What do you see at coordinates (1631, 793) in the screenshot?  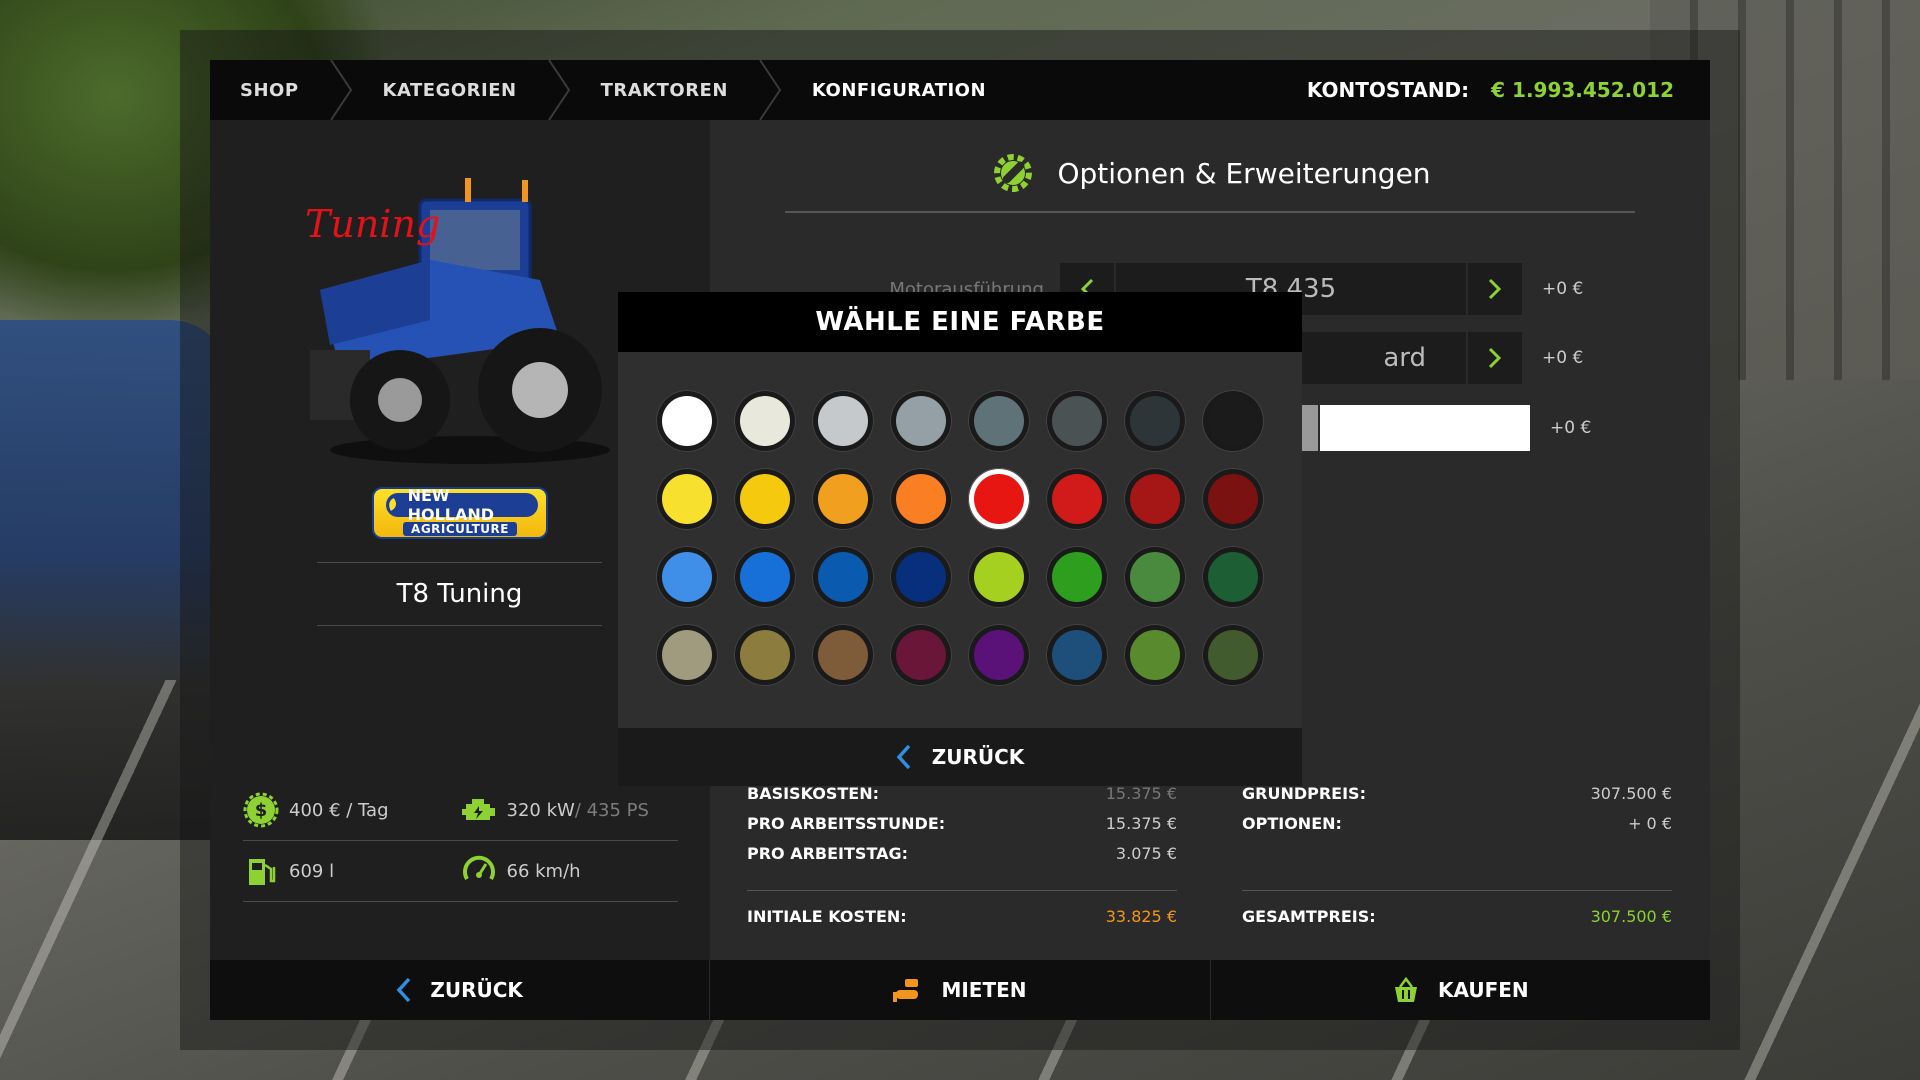 I see `cost-value: 307.500 €` at bounding box center [1631, 793].